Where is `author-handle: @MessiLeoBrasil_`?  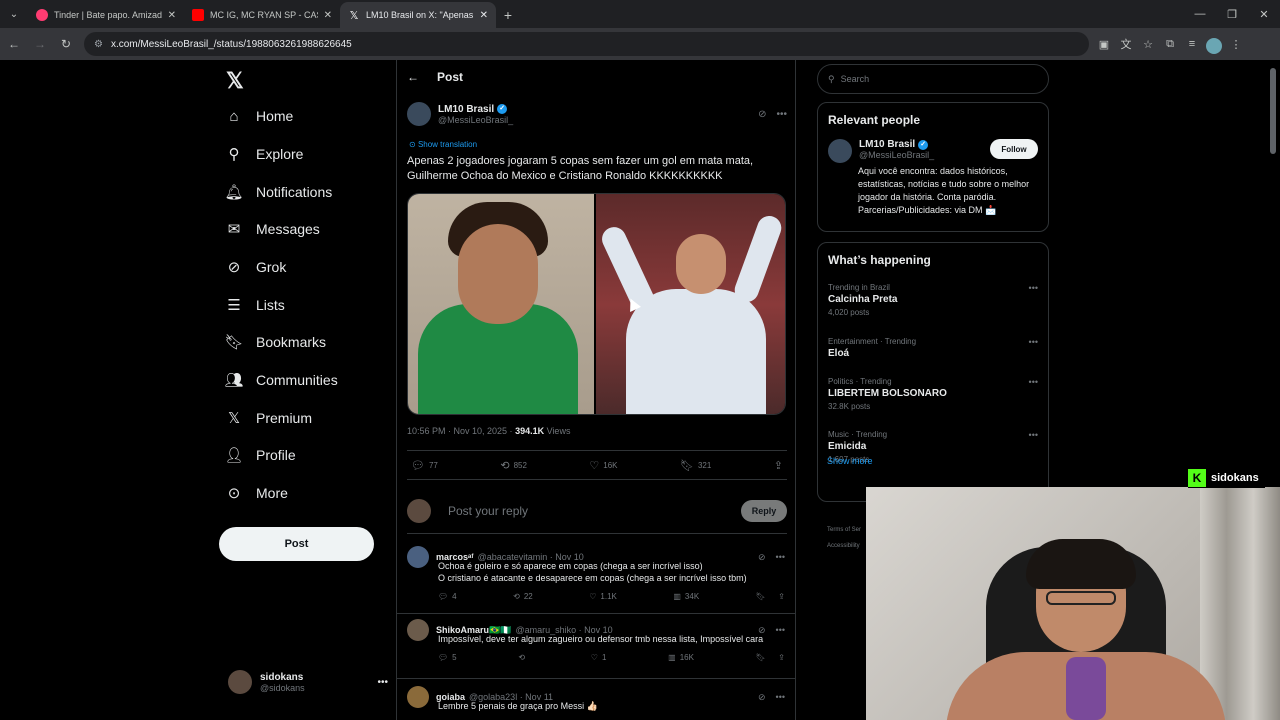 author-handle: @MessiLeoBrasil_ is located at coordinates (475, 120).